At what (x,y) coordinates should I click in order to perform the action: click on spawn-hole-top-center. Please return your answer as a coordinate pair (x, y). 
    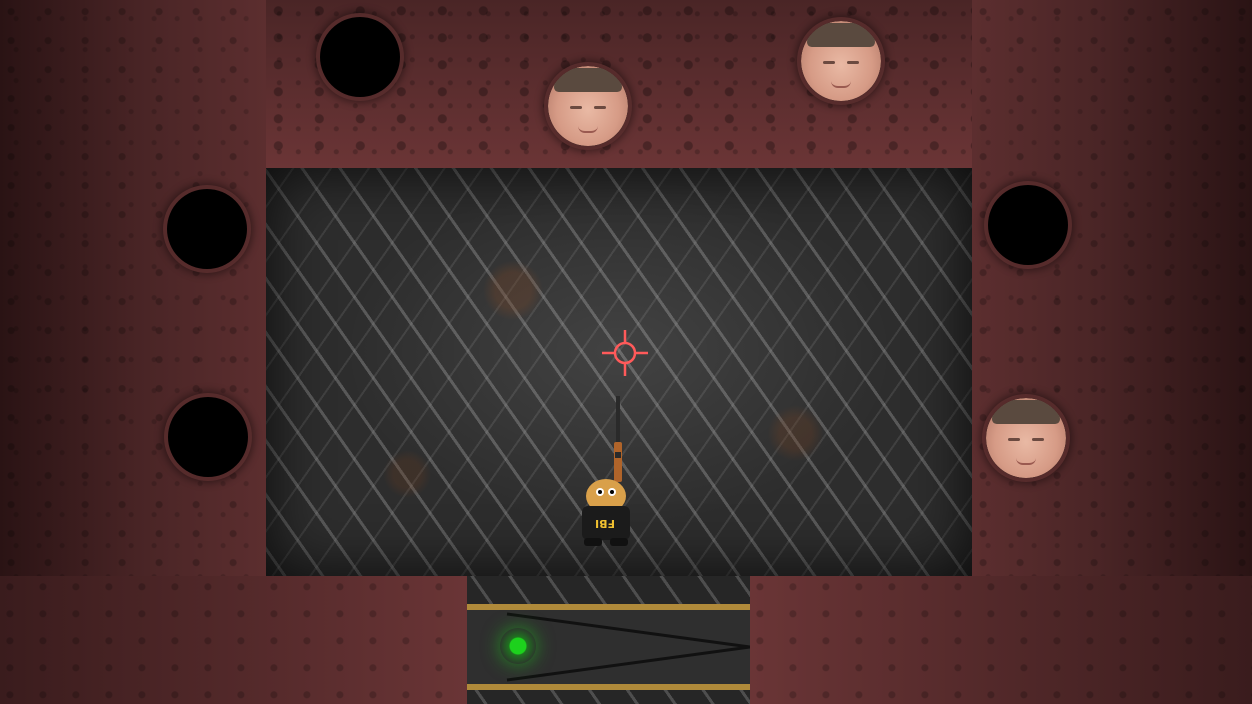
    Looking at the image, I should click on (588, 106).